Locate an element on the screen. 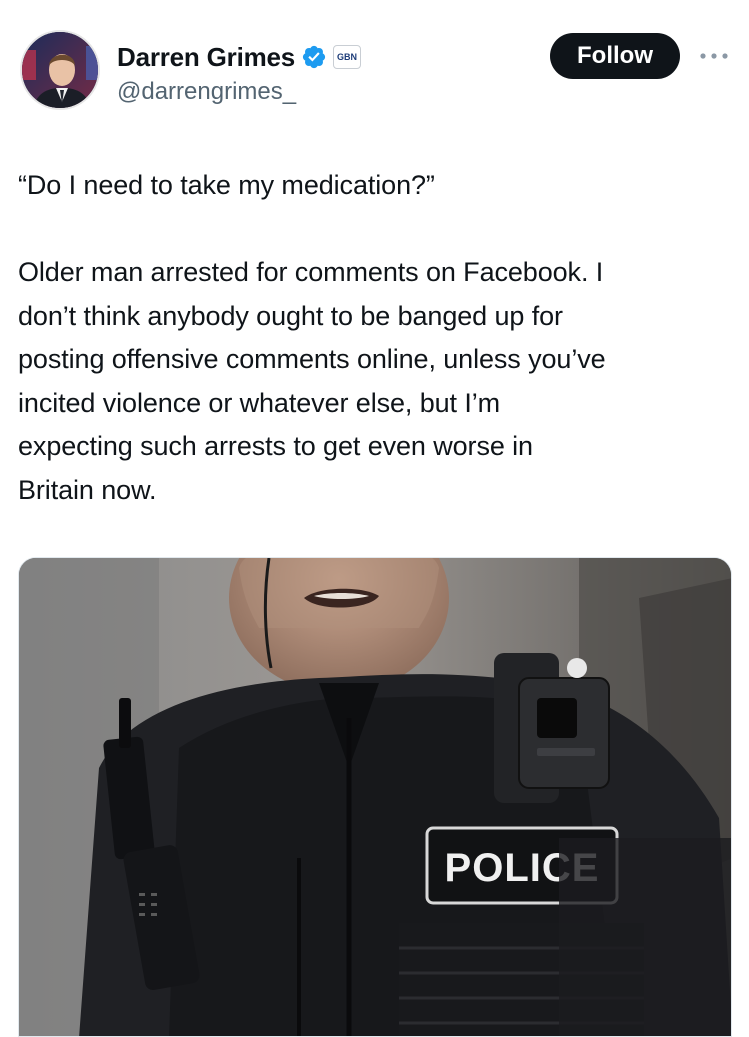  affiliate-badge-text: GBN is located at coordinates (347, 57).